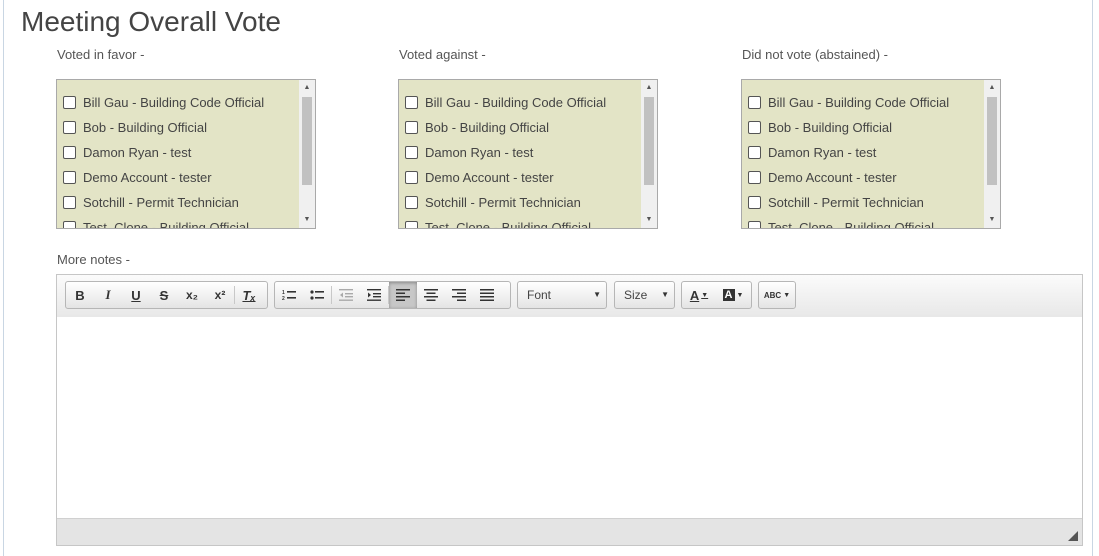 This screenshot has width=1099, height=556. I want to click on color-group: A ▼ A ▼, so click(716, 295).